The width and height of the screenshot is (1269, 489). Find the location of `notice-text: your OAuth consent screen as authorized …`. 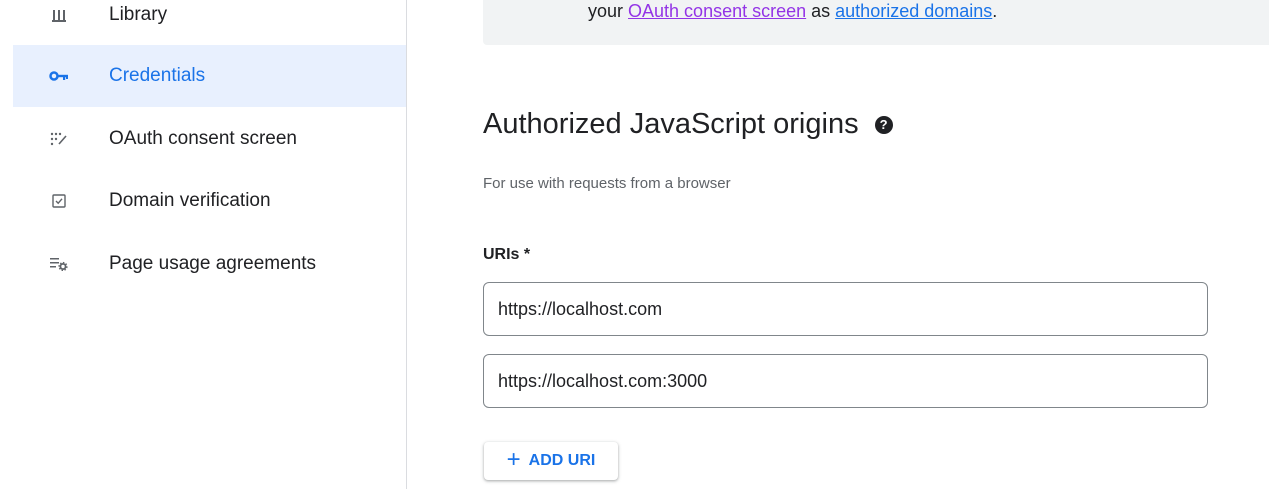

notice-text: your OAuth consent screen as authorized … is located at coordinates (792, 11).